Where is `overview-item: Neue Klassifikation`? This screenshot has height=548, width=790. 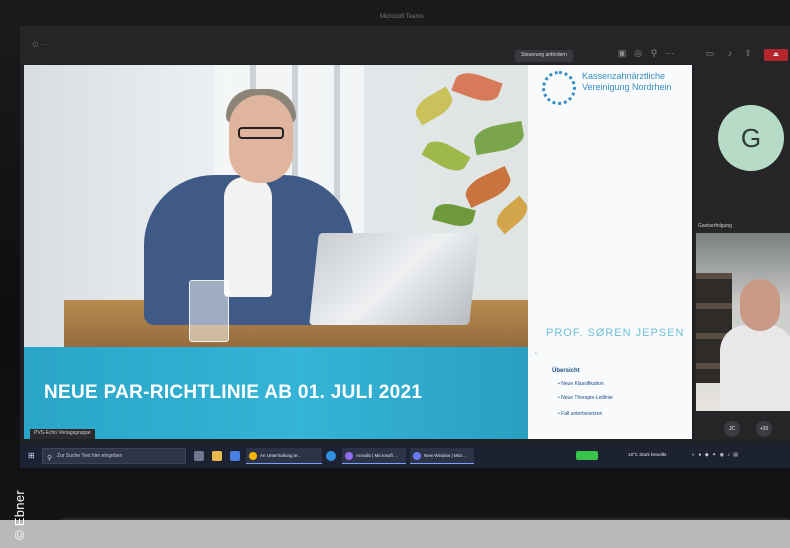 overview-item: Neue Klassifikation is located at coordinates (581, 384).